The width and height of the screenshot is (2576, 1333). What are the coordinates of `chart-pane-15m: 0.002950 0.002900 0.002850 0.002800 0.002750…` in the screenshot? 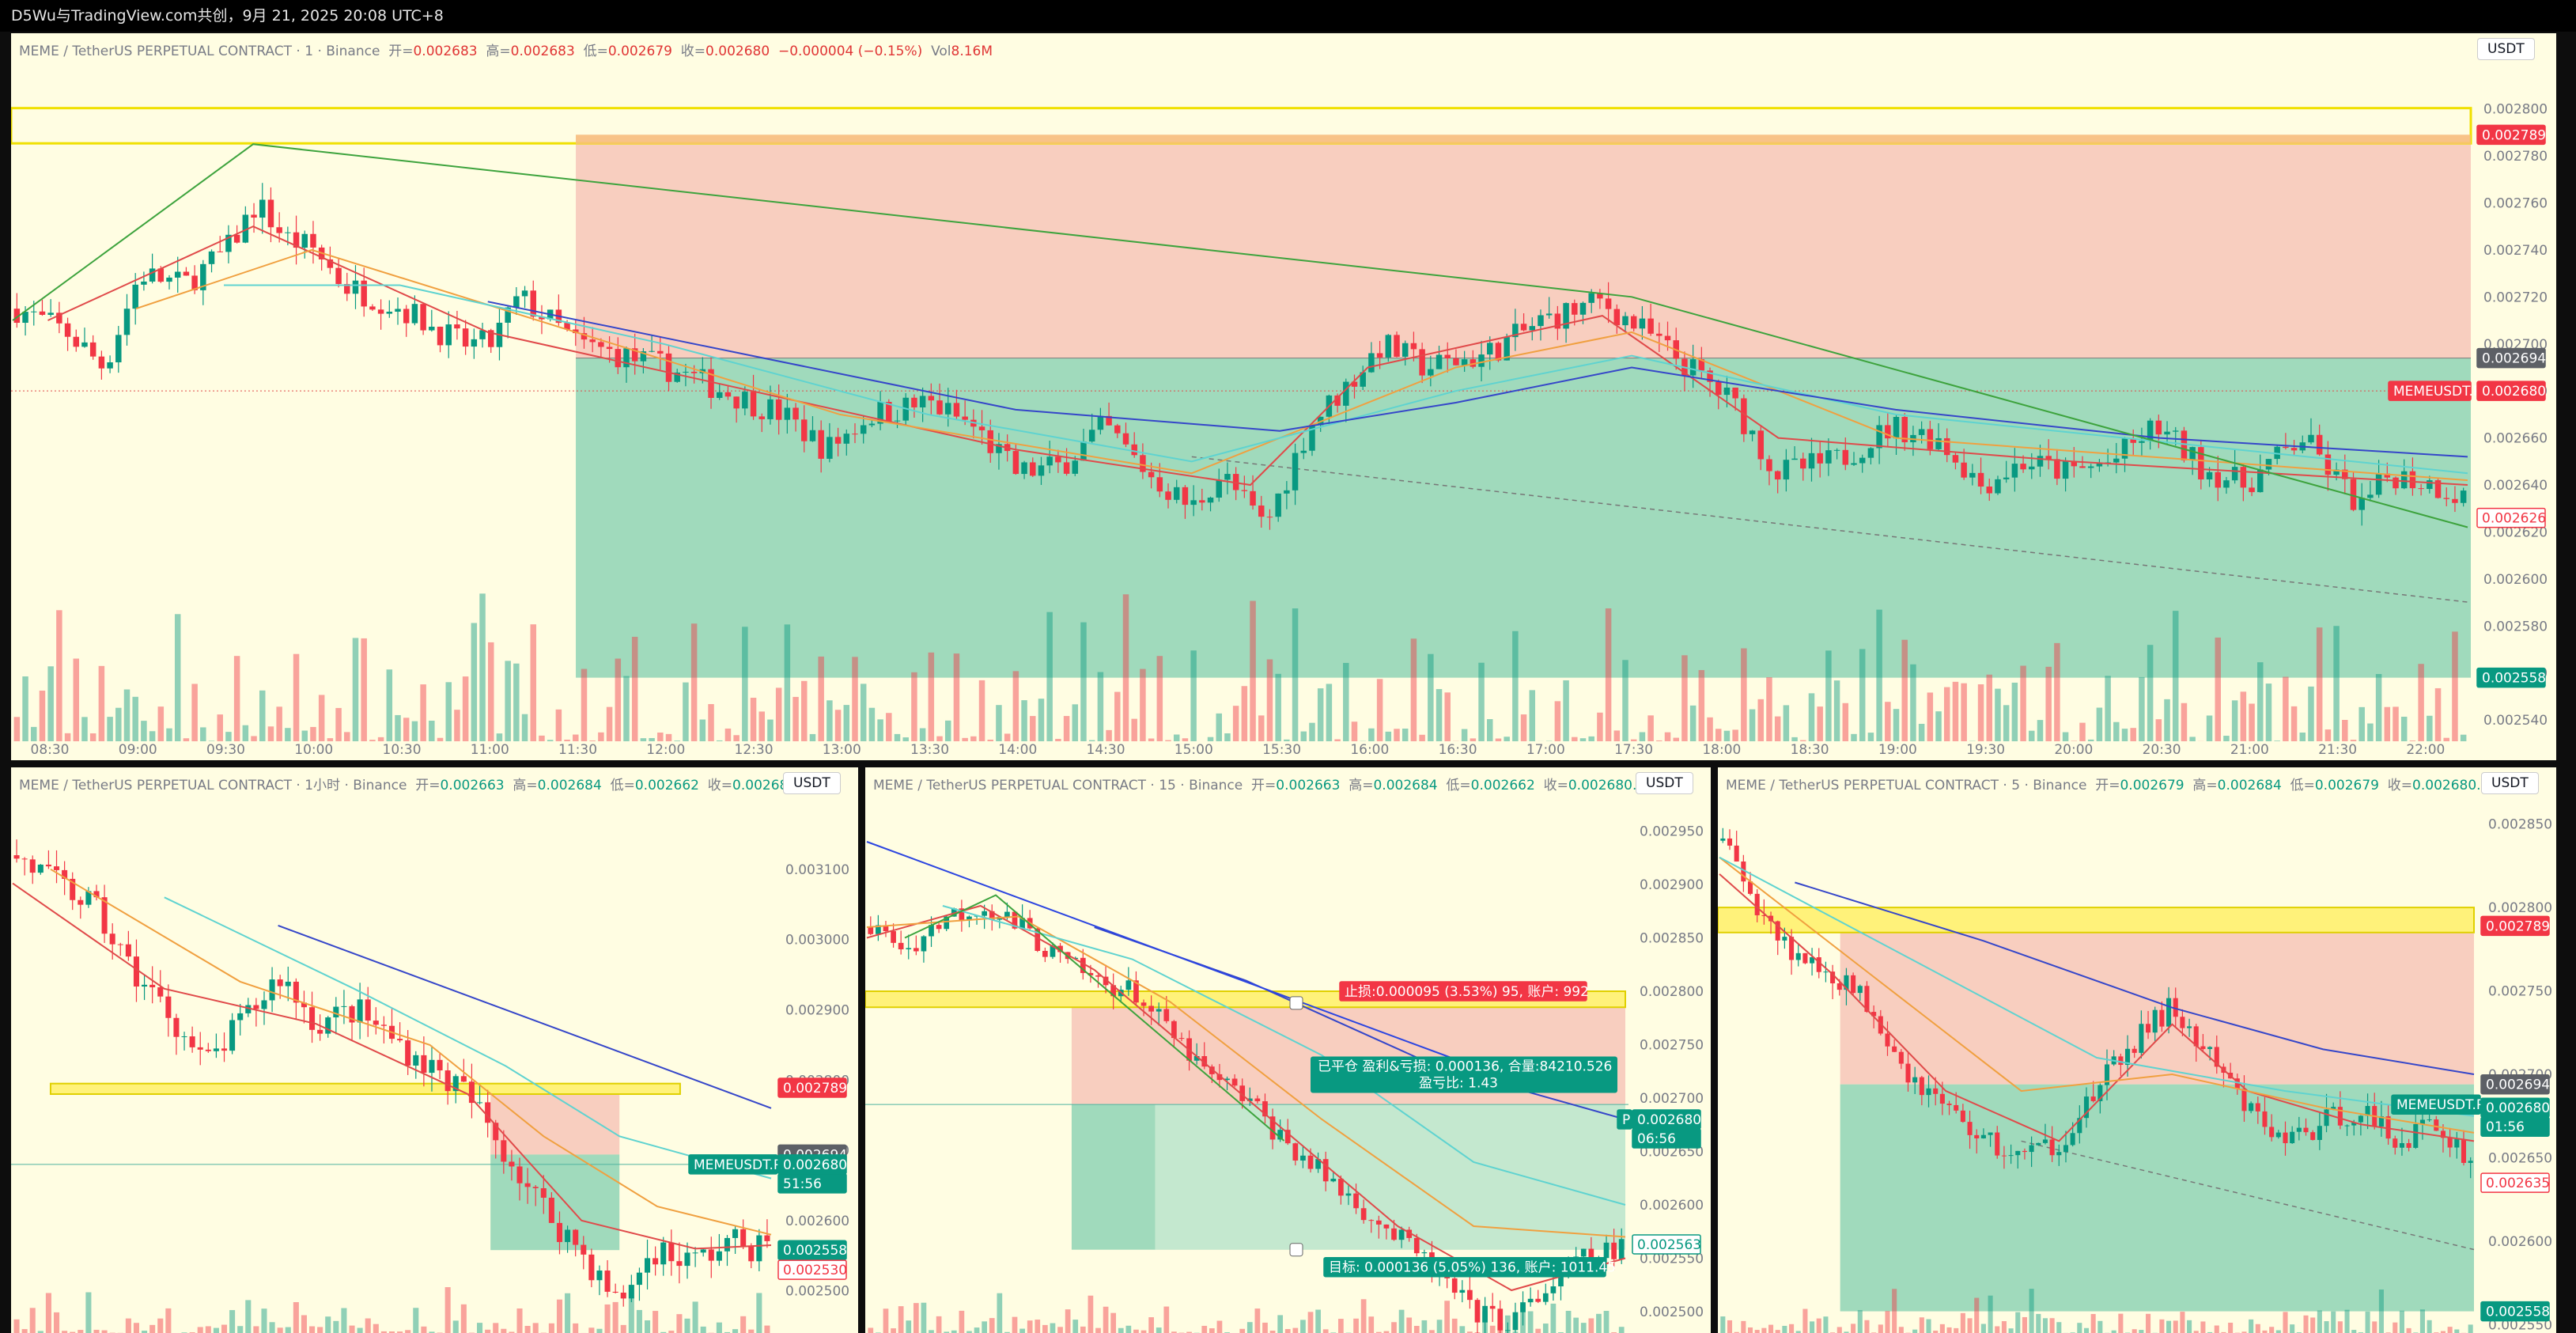 It's located at (1288, 1050).